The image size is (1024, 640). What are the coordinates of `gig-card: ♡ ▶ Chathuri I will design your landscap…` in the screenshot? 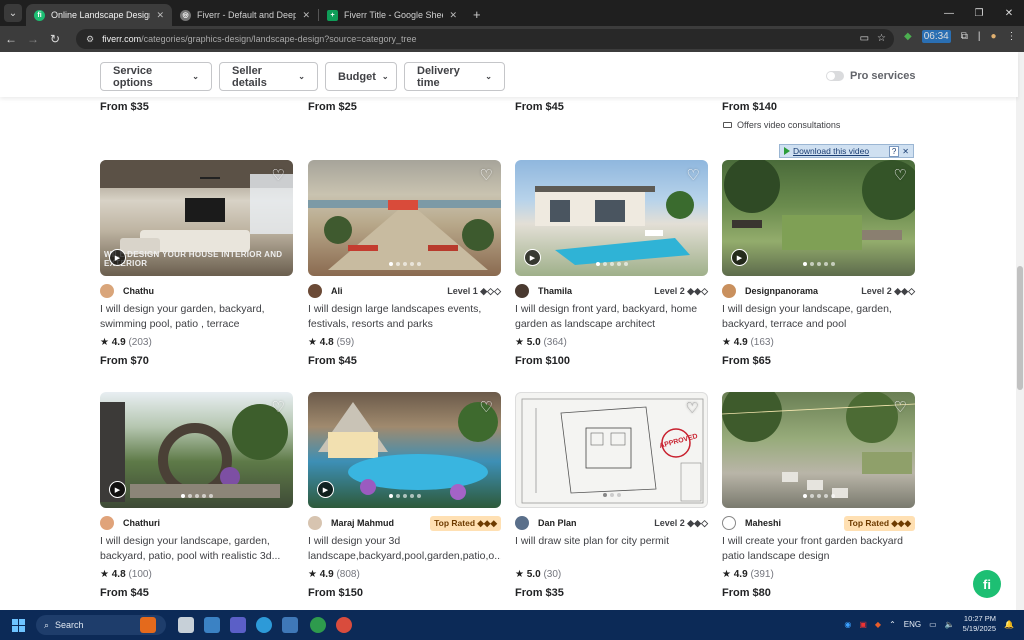 It's located at (196, 495).